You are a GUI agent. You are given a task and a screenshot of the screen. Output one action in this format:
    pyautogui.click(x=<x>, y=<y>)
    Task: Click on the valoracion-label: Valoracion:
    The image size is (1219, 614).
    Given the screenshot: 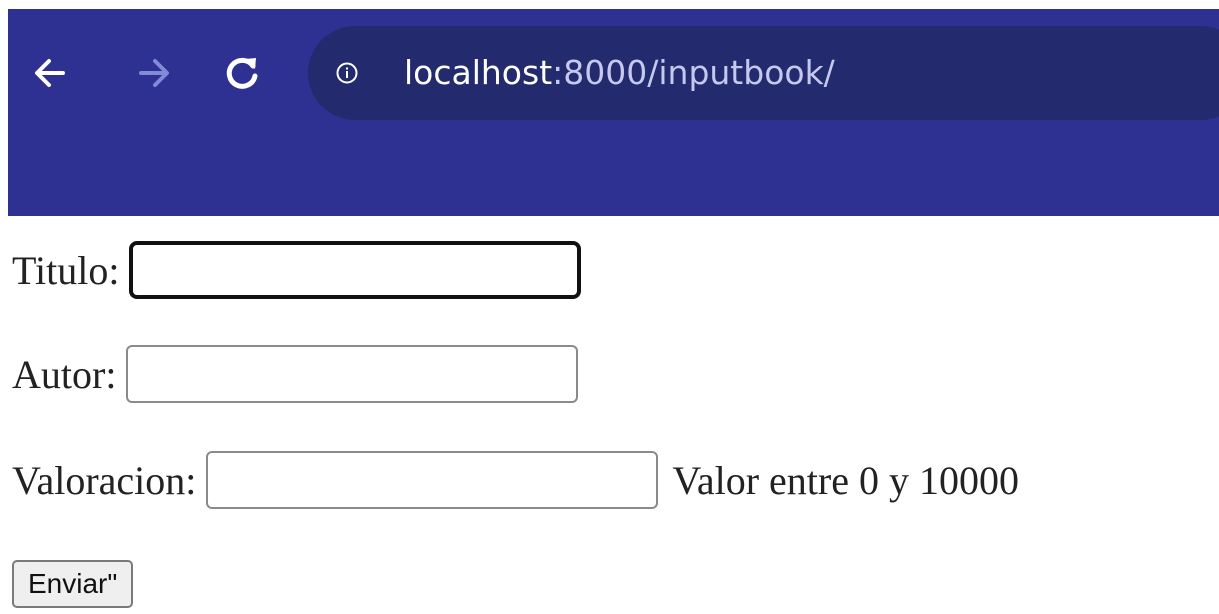 What is the action you would take?
    pyautogui.click(x=104, y=480)
    